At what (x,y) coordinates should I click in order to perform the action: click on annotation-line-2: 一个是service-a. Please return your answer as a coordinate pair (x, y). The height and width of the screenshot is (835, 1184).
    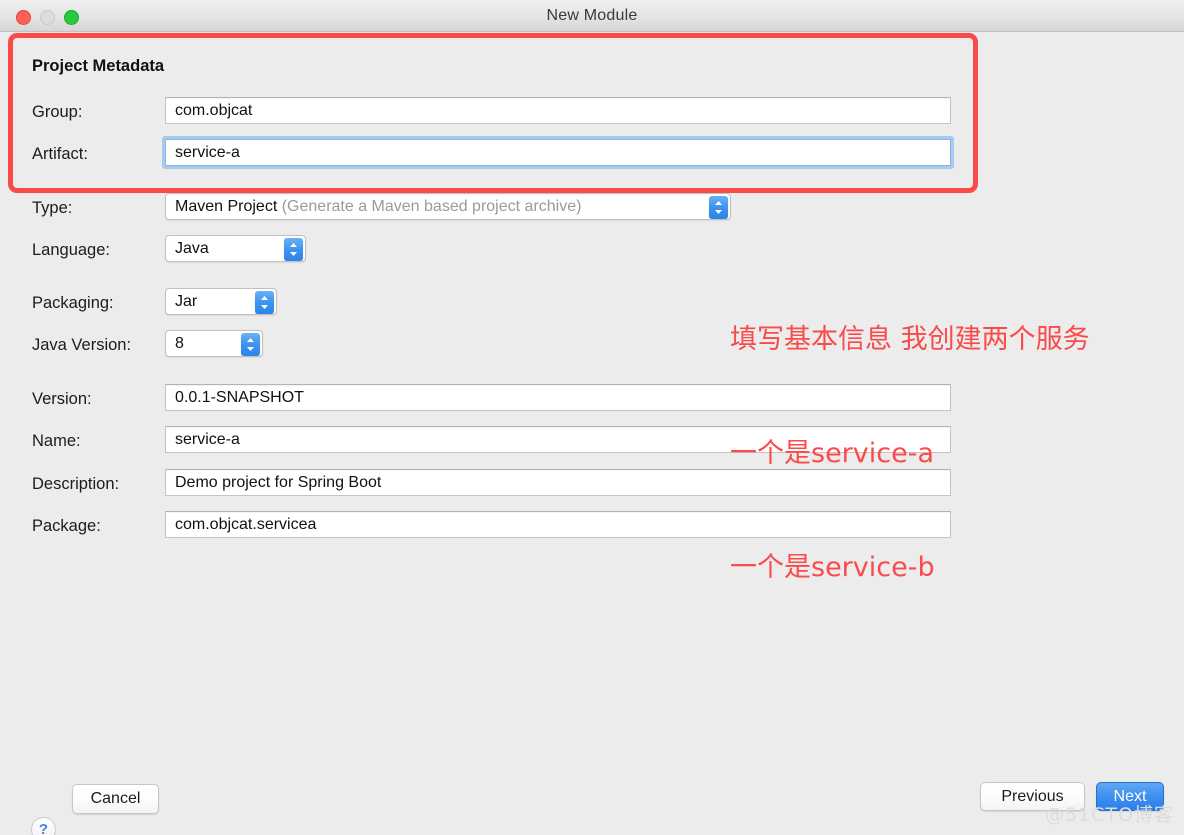
    Looking at the image, I should click on (832, 453).